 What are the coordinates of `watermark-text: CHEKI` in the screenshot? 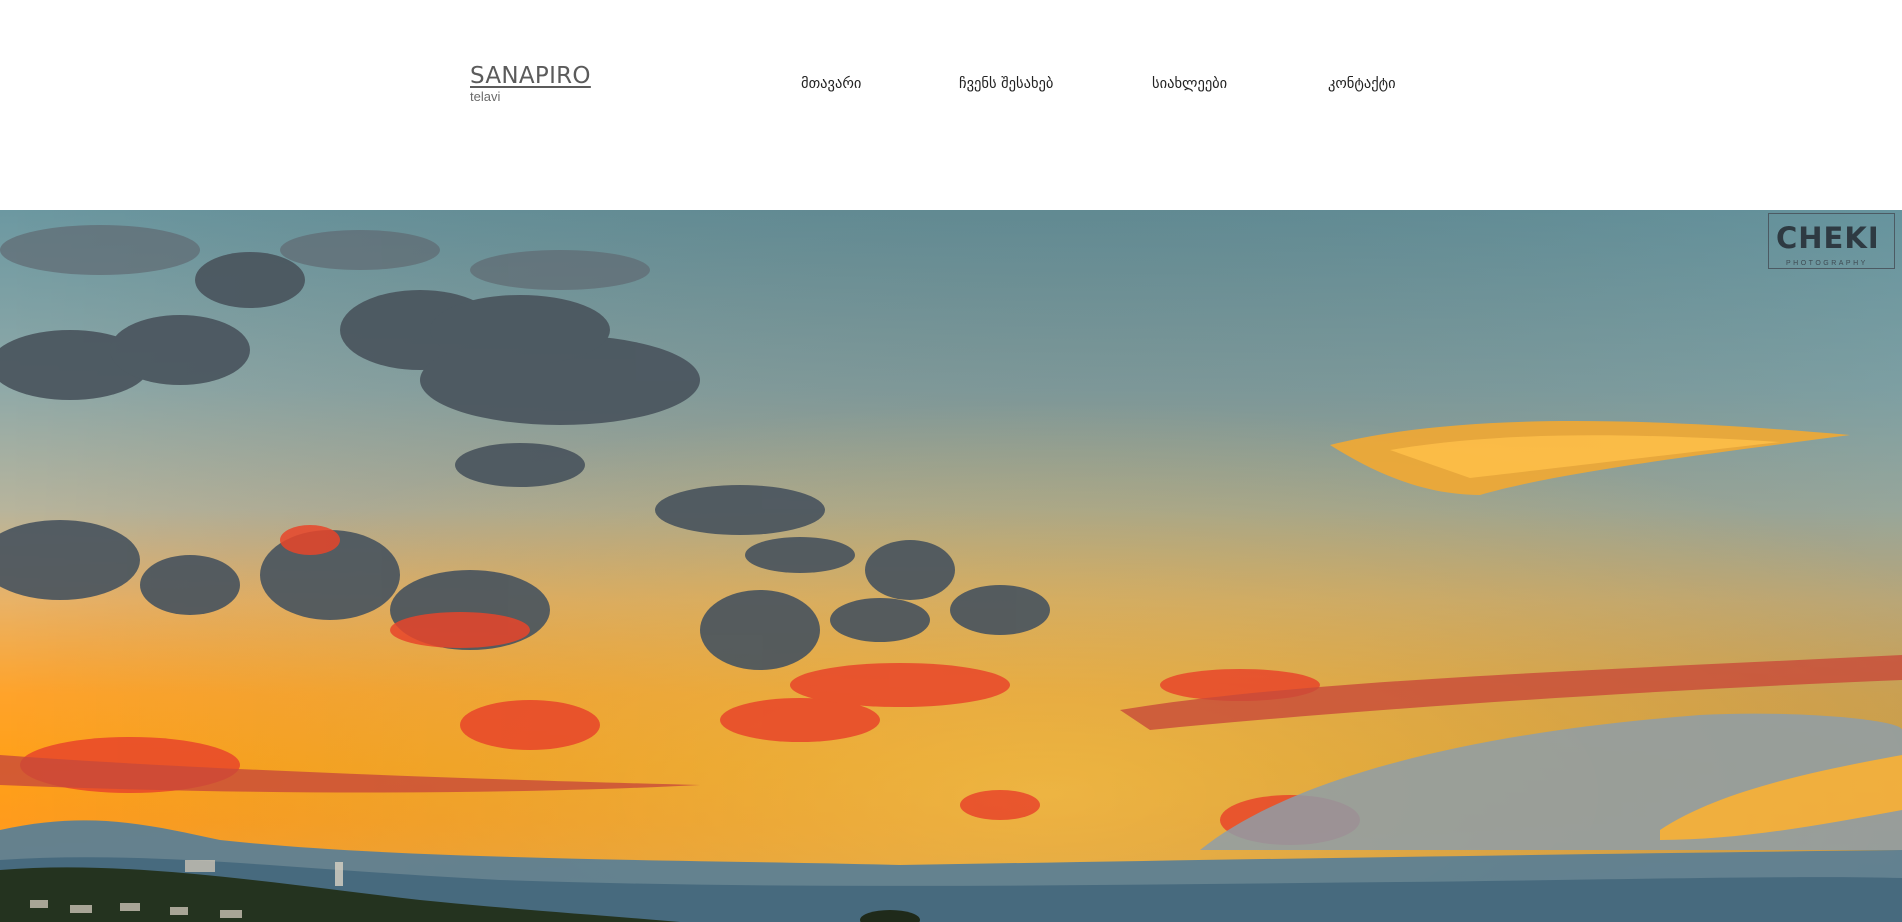 It's located at (1828, 238).